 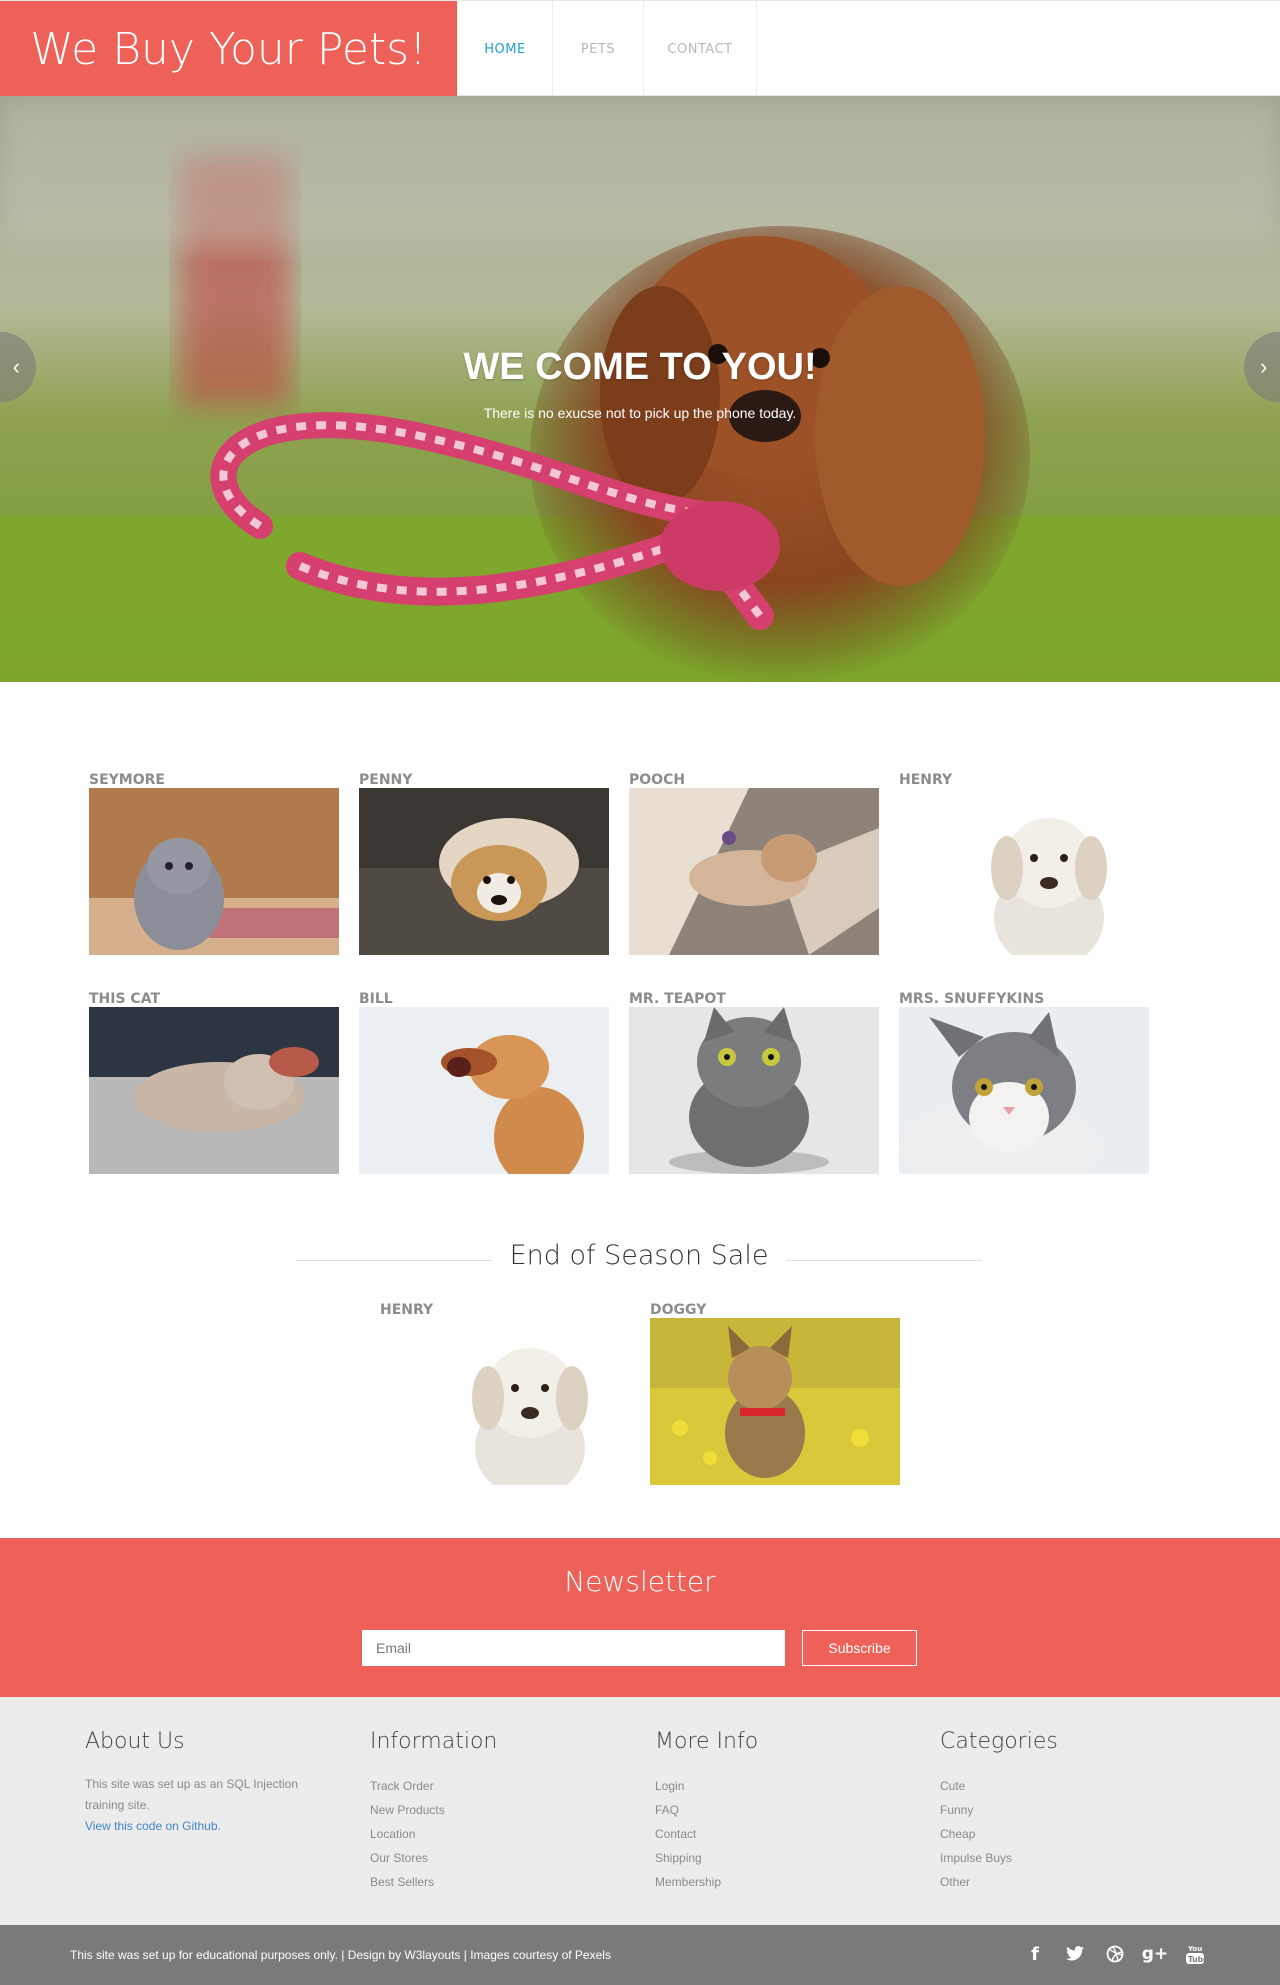 What do you see at coordinates (999, 1741) in the screenshot?
I see `footer-heading: Categories` at bounding box center [999, 1741].